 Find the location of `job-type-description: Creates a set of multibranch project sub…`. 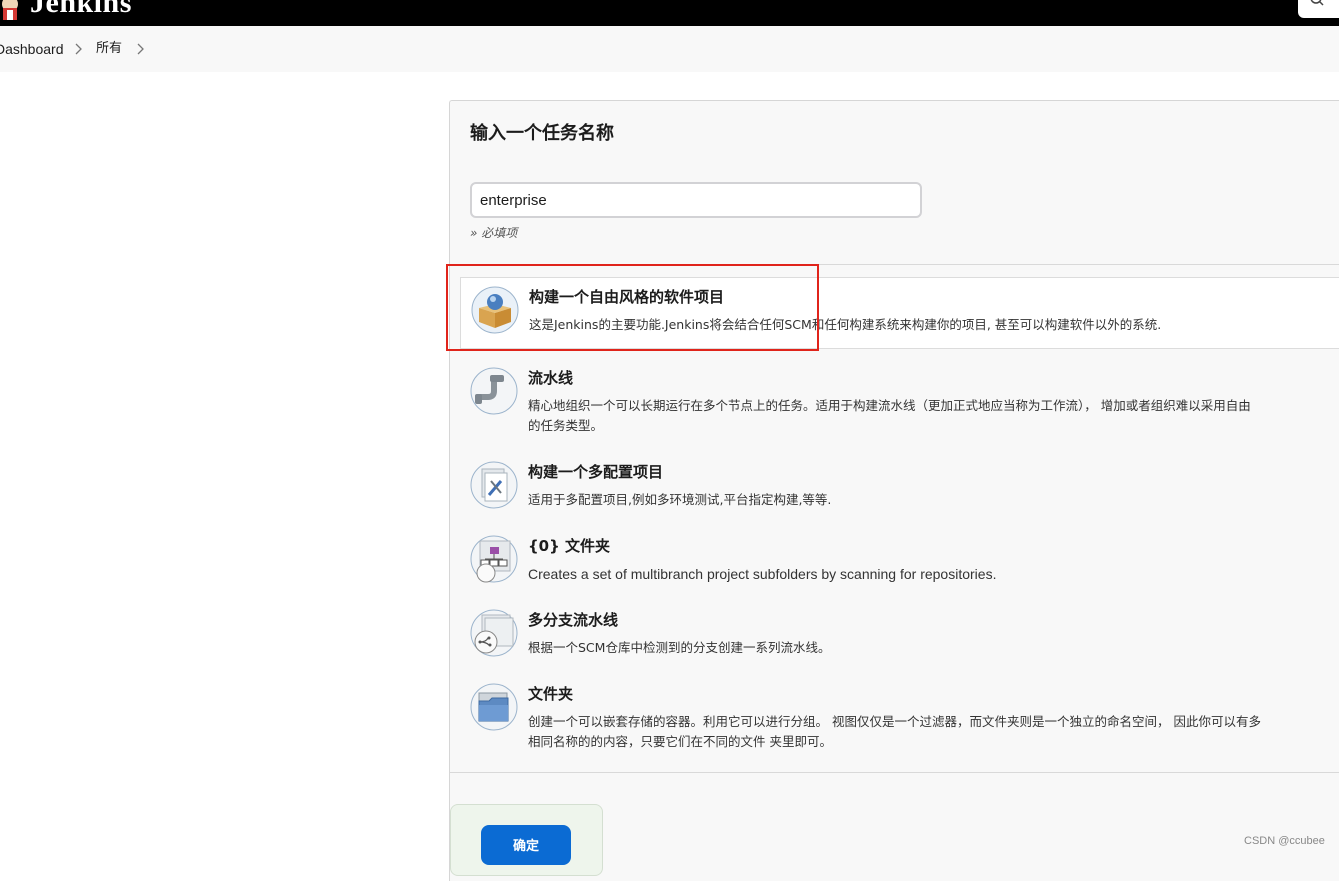

job-type-description: Creates a set of multibranch project sub… is located at coordinates (933, 574).